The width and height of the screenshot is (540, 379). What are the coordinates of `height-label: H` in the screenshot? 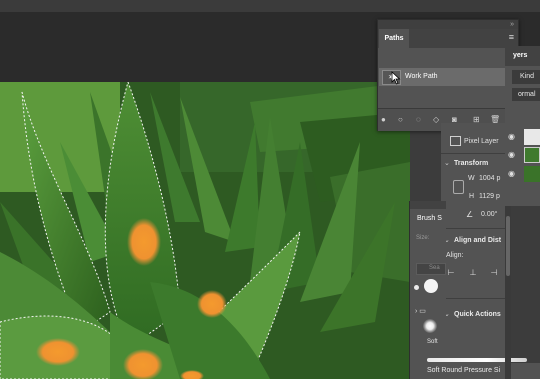 It's located at (472, 196).